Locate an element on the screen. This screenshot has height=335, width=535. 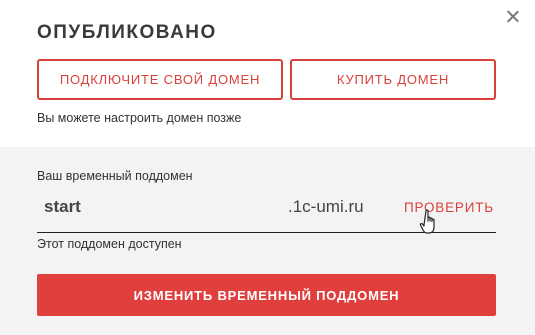
dialog-title: ОПУБЛИКОВАНО is located at coordinates (127, 32).